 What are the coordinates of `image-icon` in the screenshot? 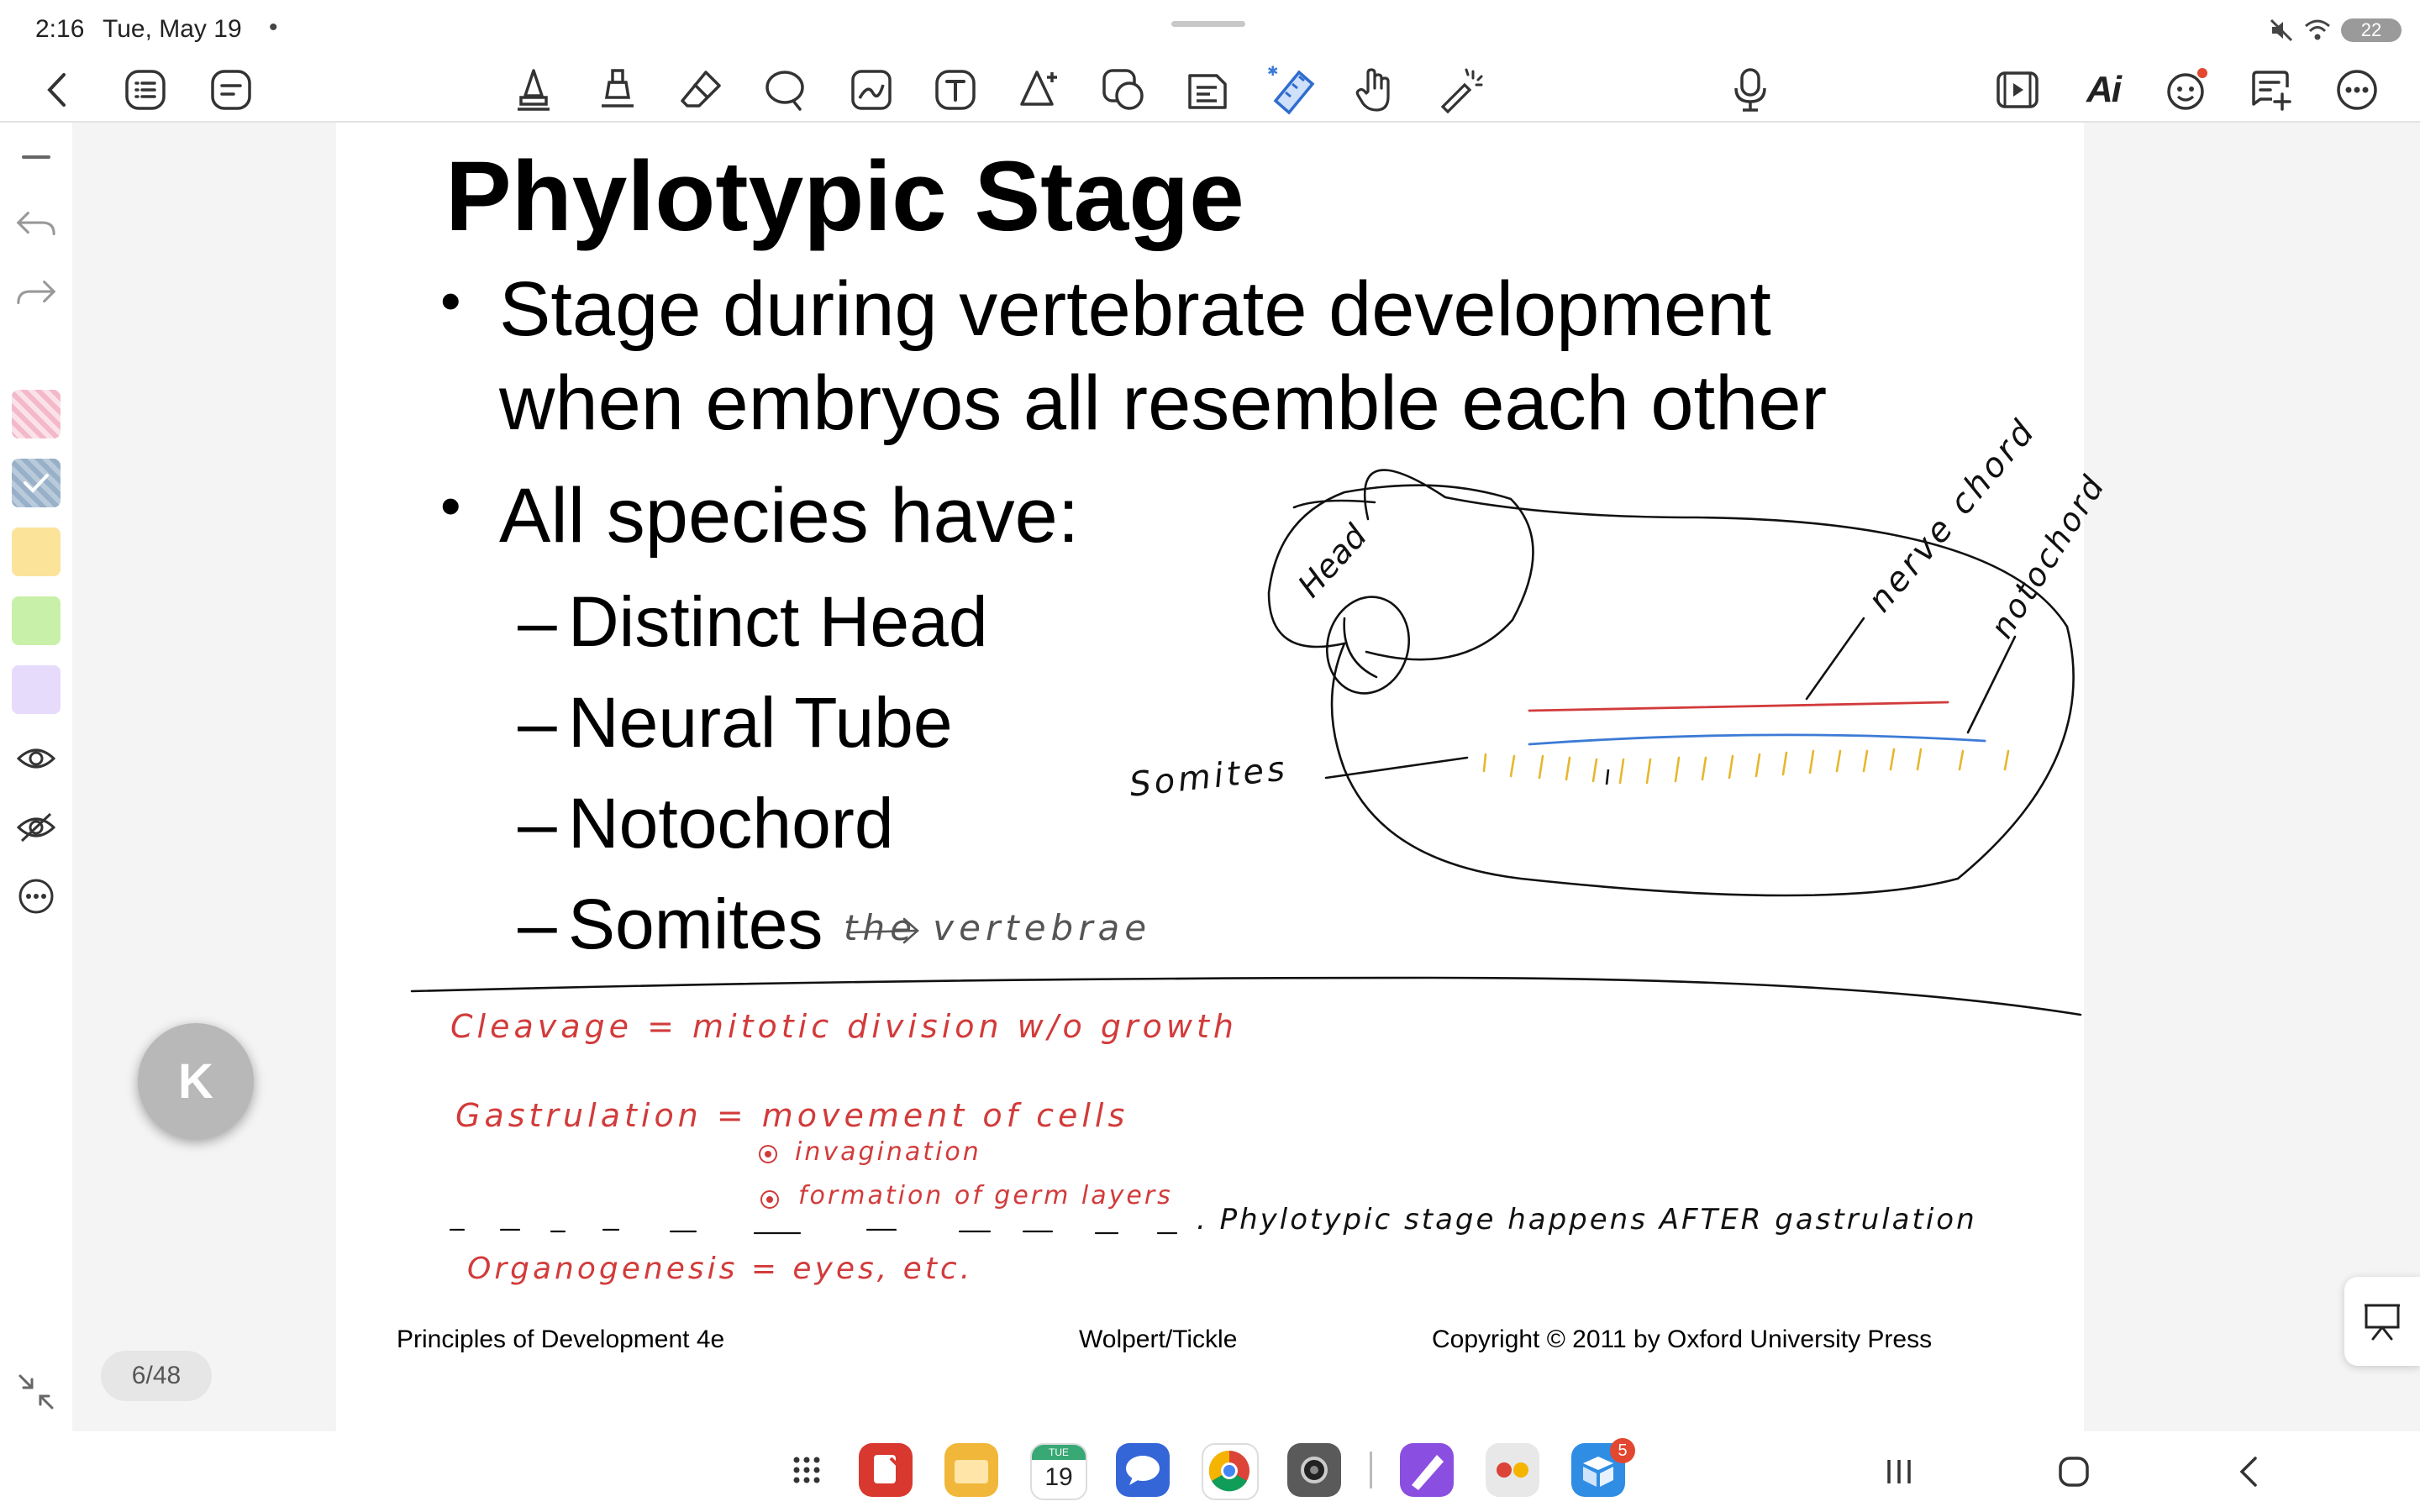 It's located at (871, 90).